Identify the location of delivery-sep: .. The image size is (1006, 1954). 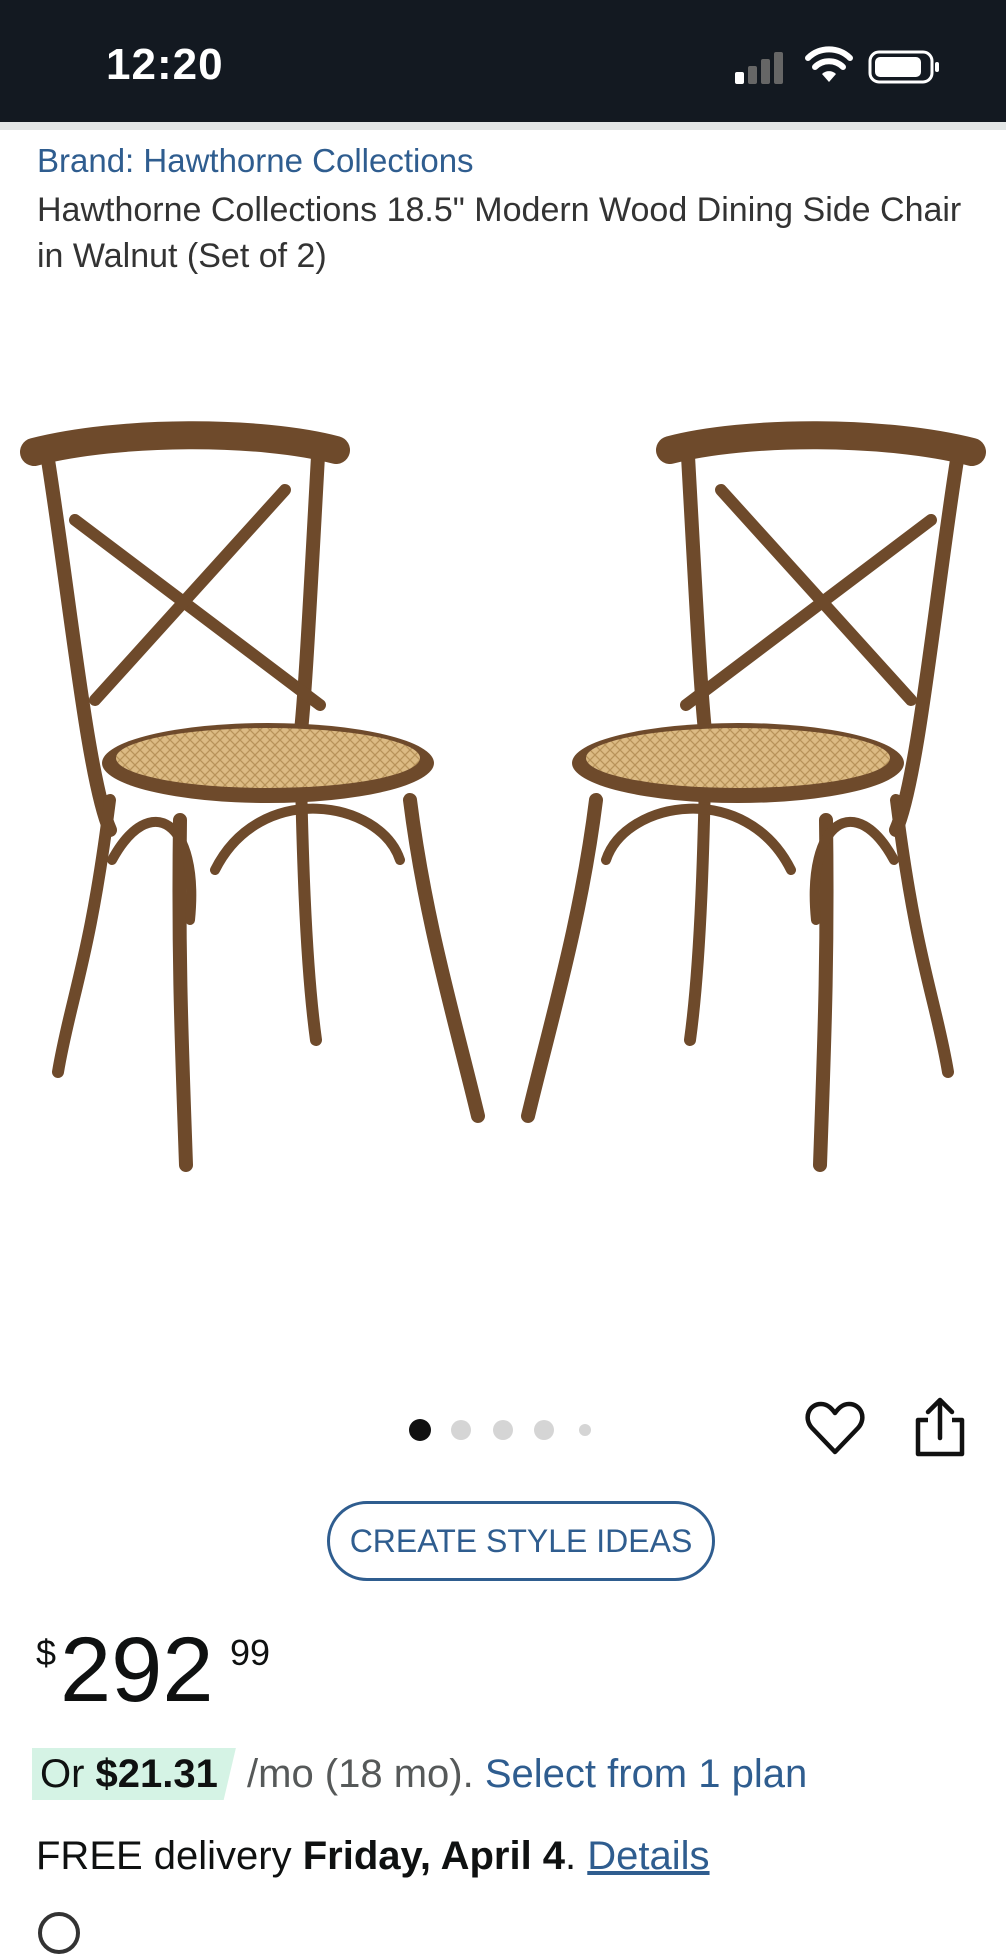
(576, 1856).